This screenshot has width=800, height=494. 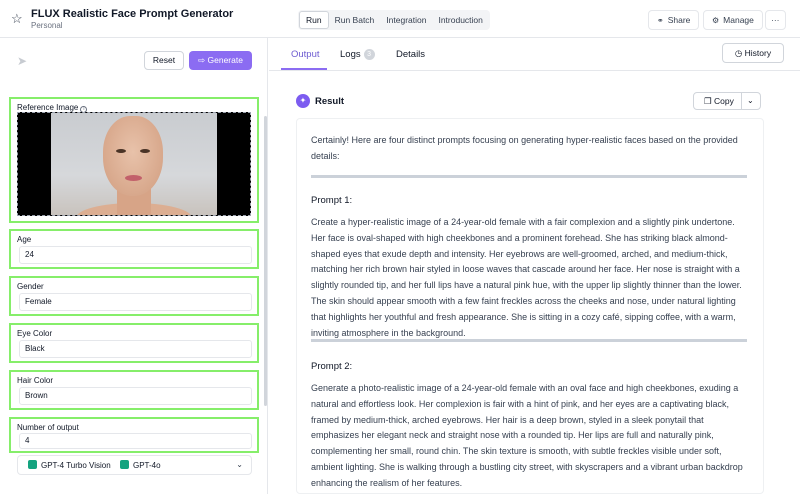 What do you see at coordinates (76, 465) in the screenshot?
I see `model-name: GPT-4 Turbo Vision` at bounding box center [76, 465].